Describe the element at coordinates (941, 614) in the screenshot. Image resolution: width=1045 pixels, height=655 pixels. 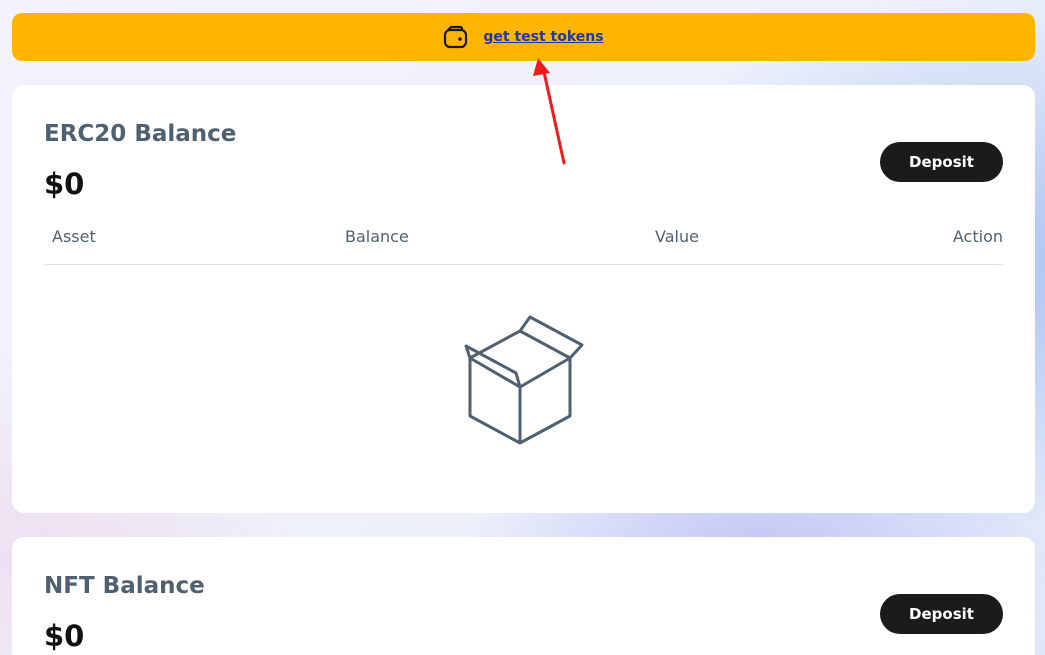
I see `nft-deposit-button: Deposit` at that location.